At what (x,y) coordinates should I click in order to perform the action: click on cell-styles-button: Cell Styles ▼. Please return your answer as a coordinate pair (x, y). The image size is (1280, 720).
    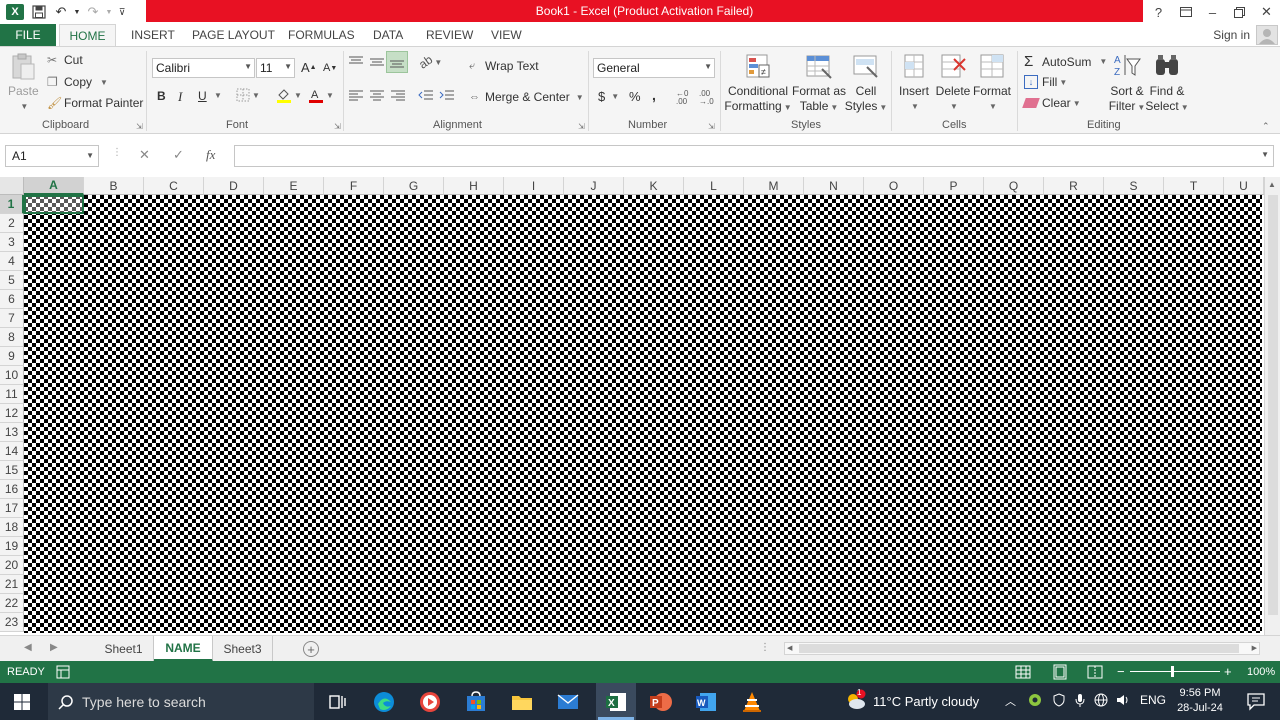
    Looking at the image, I should click on (866, 83).